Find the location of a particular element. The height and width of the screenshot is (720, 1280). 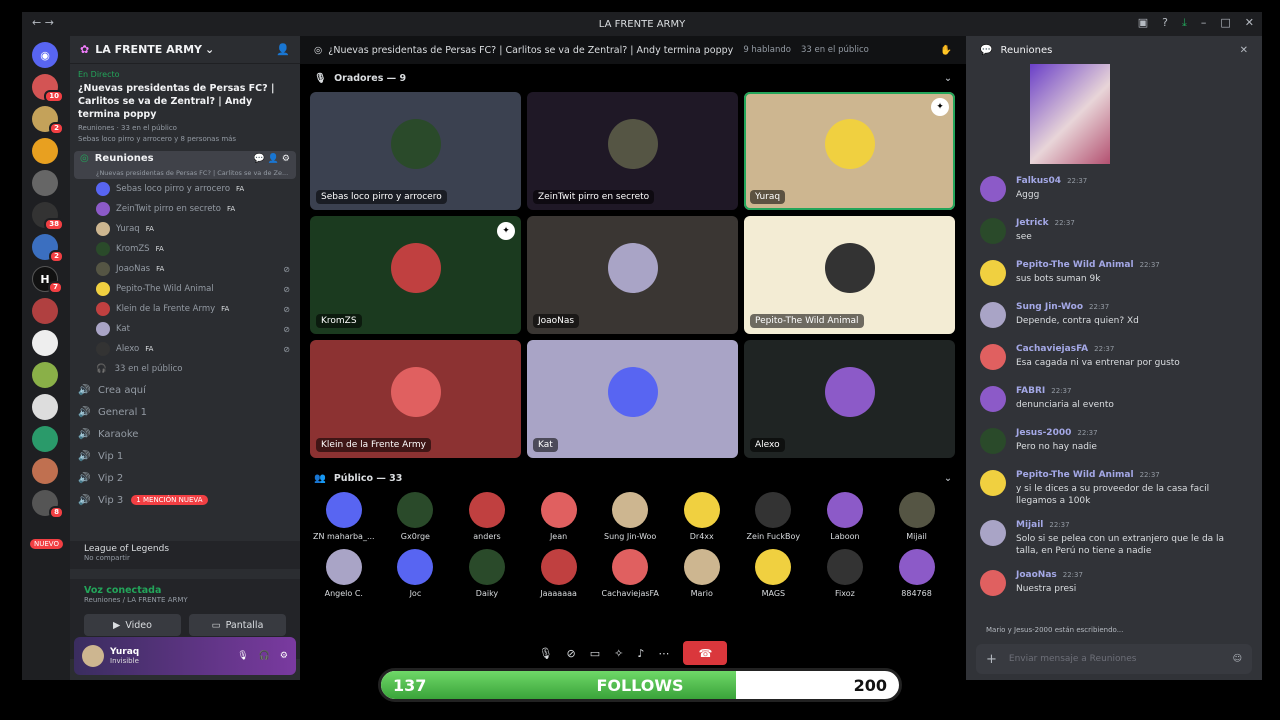

raise-hand-icon: ✋ is located at coordinates (946, 50).